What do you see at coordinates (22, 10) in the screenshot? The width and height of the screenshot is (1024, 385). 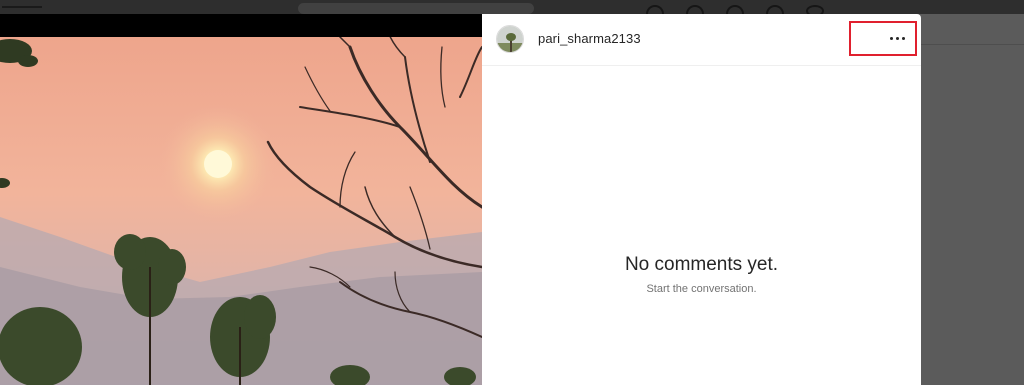 I see `background-logo` at bounding box center [22, 10].